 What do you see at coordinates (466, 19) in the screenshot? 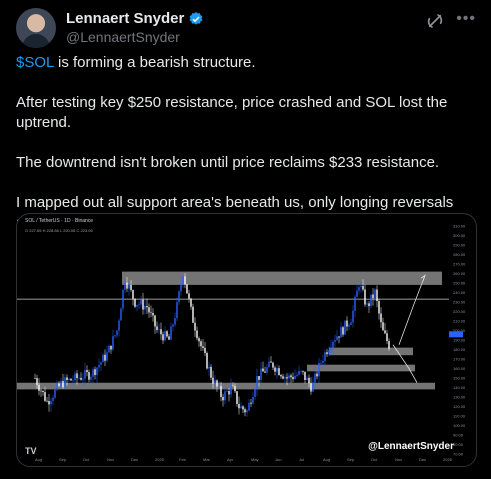
I see `more-icon: •••` at bounding box center [466, 19].